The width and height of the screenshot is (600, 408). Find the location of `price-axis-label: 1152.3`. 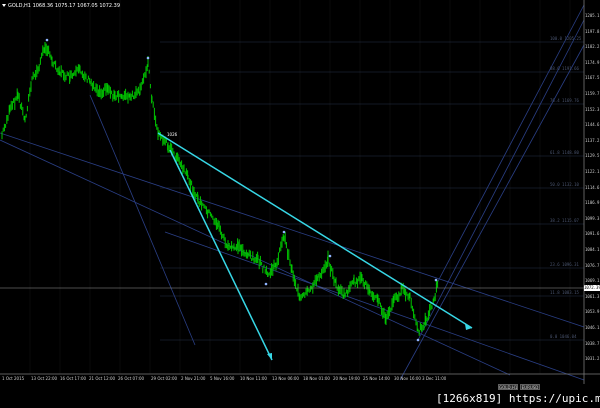

price-axis-label: 1152.3 is located at coordinates (592, 109).